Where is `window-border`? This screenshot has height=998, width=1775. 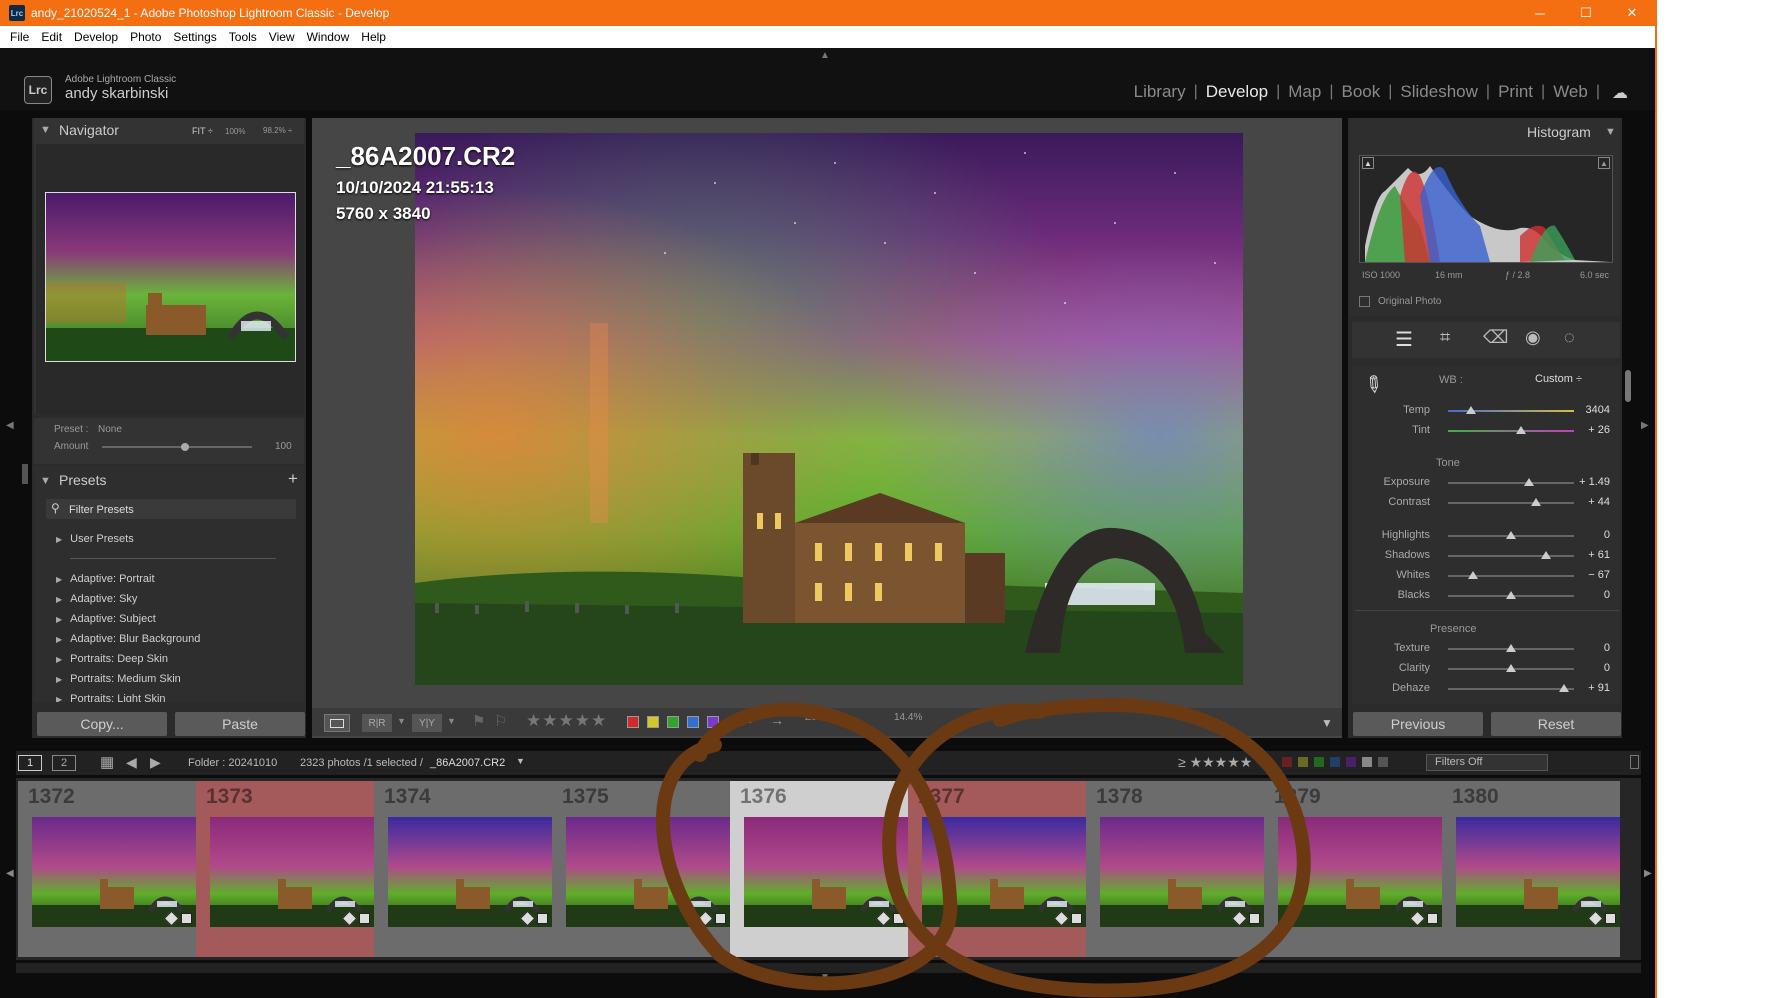 window-border is located at coordinates (1656, 499).